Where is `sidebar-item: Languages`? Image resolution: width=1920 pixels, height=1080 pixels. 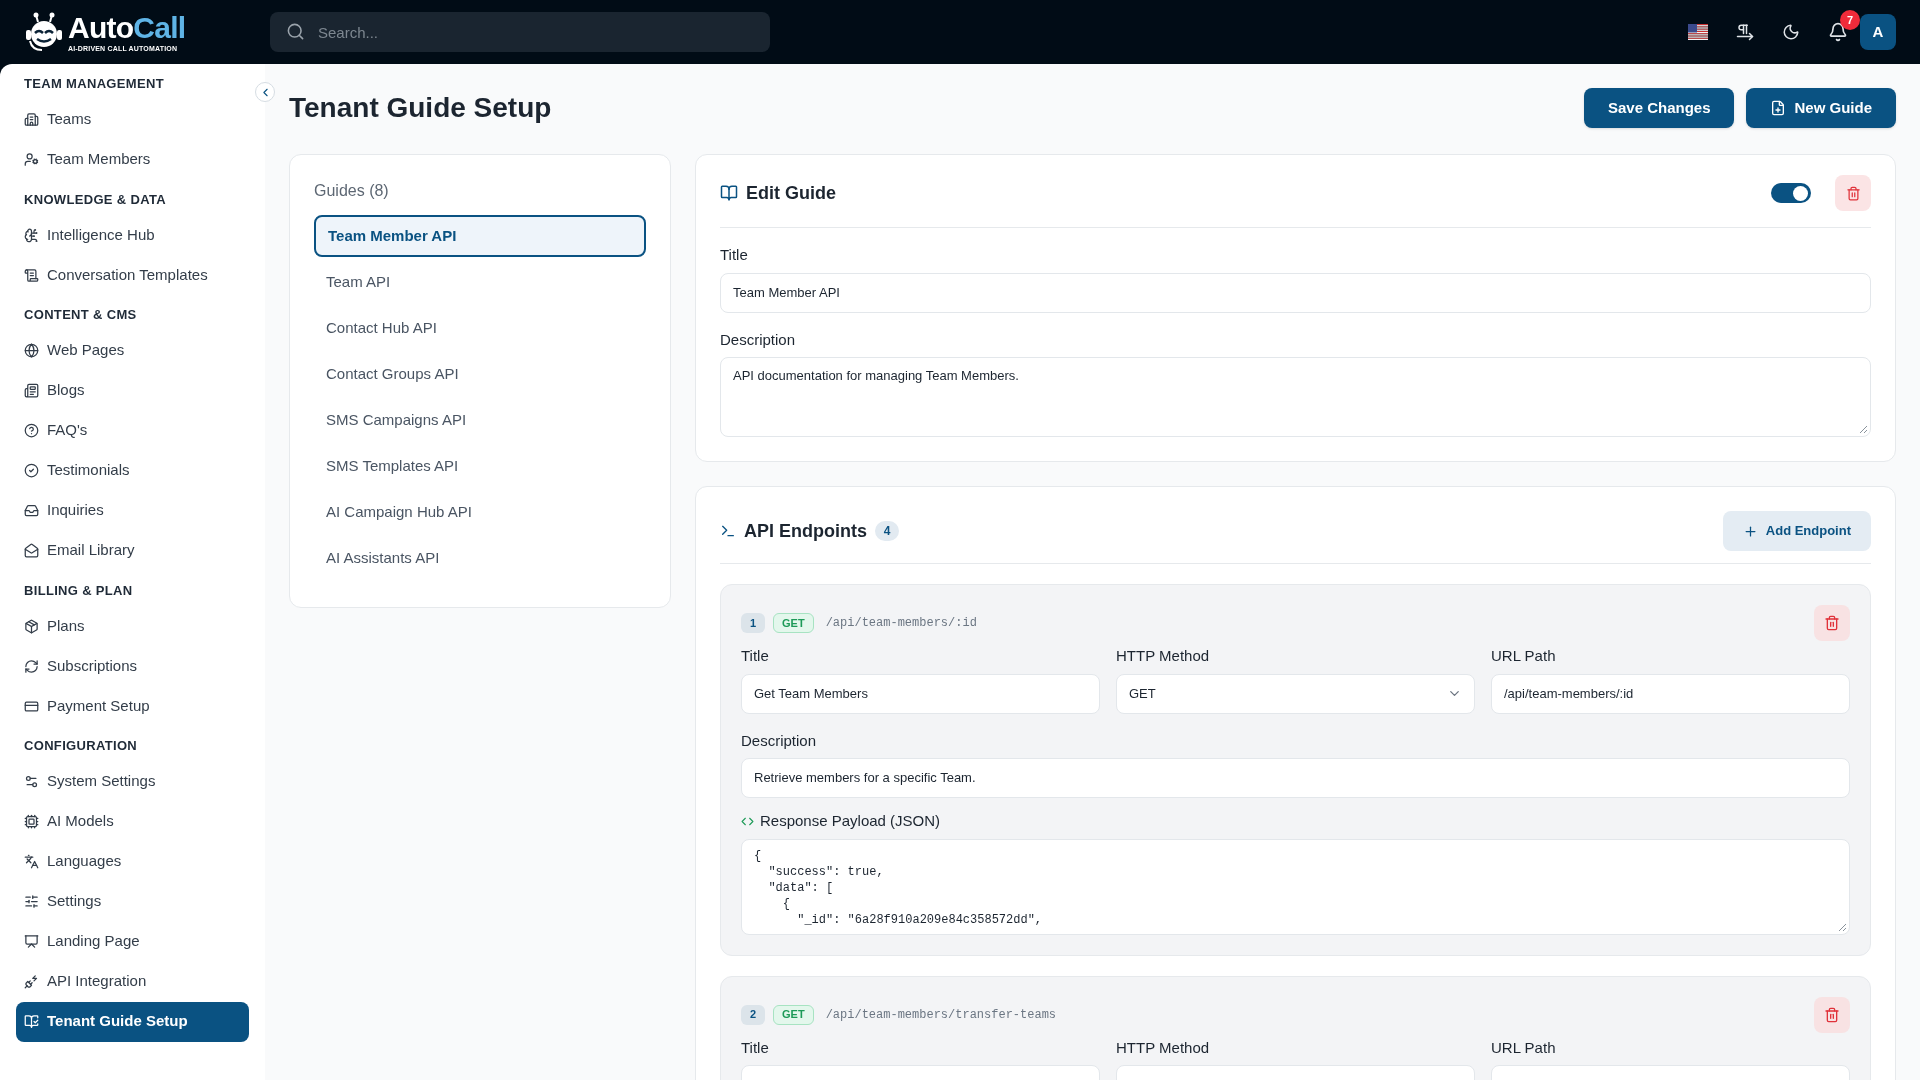
sidebar-item: Languages is located at coordinates (132, 861).